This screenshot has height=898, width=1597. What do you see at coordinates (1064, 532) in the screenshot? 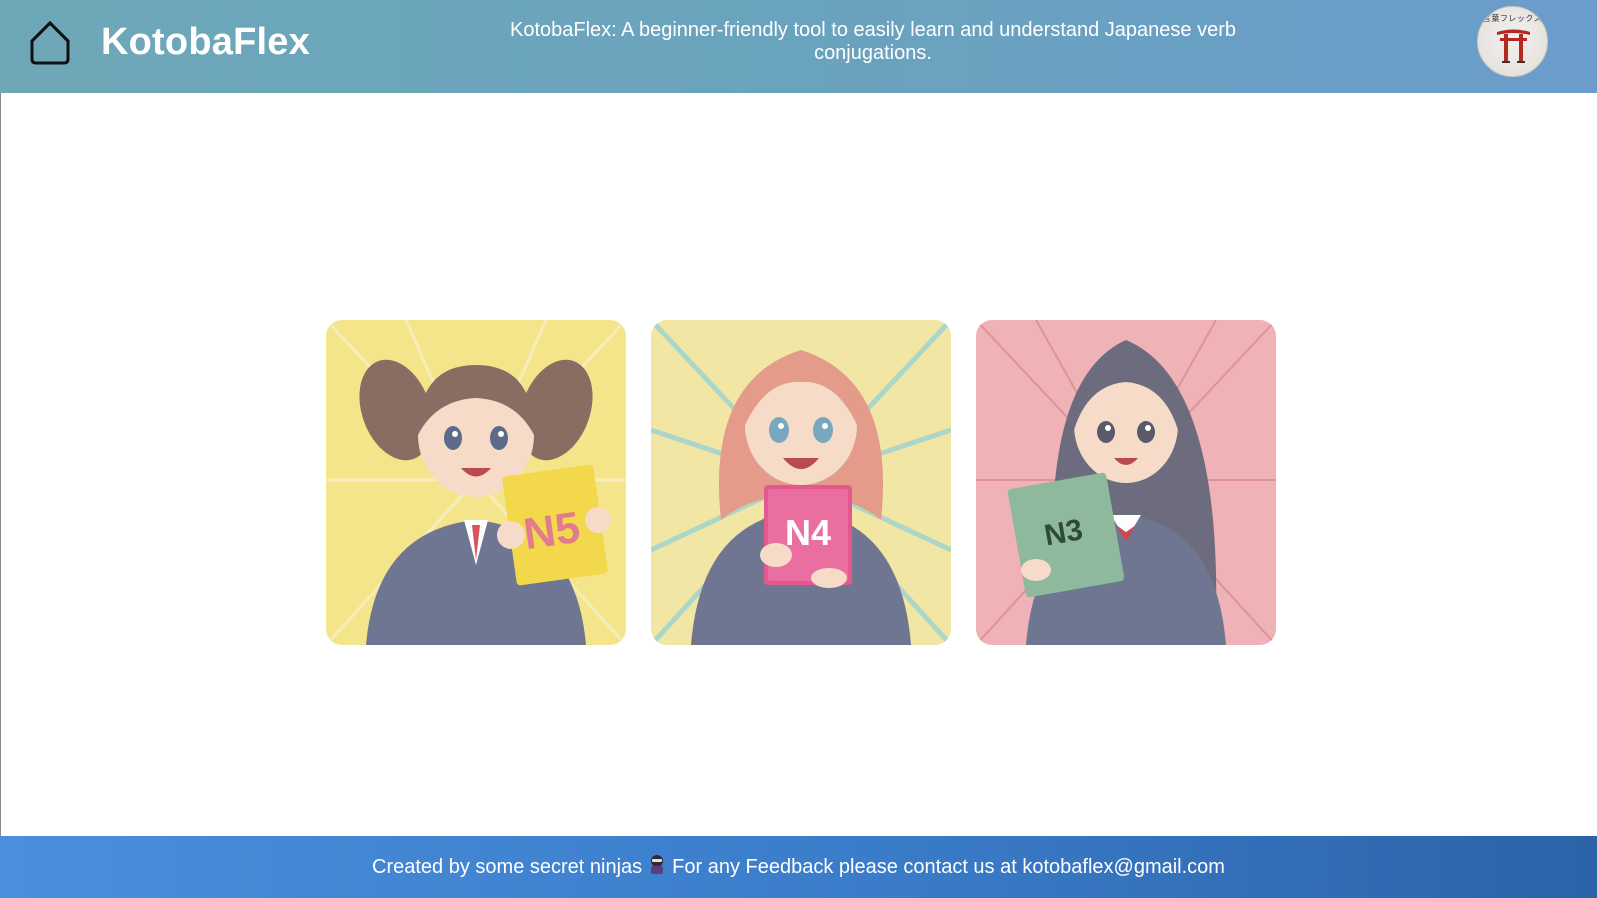
I see `n3-book-label: N3` at bounding box center [1064, 532].